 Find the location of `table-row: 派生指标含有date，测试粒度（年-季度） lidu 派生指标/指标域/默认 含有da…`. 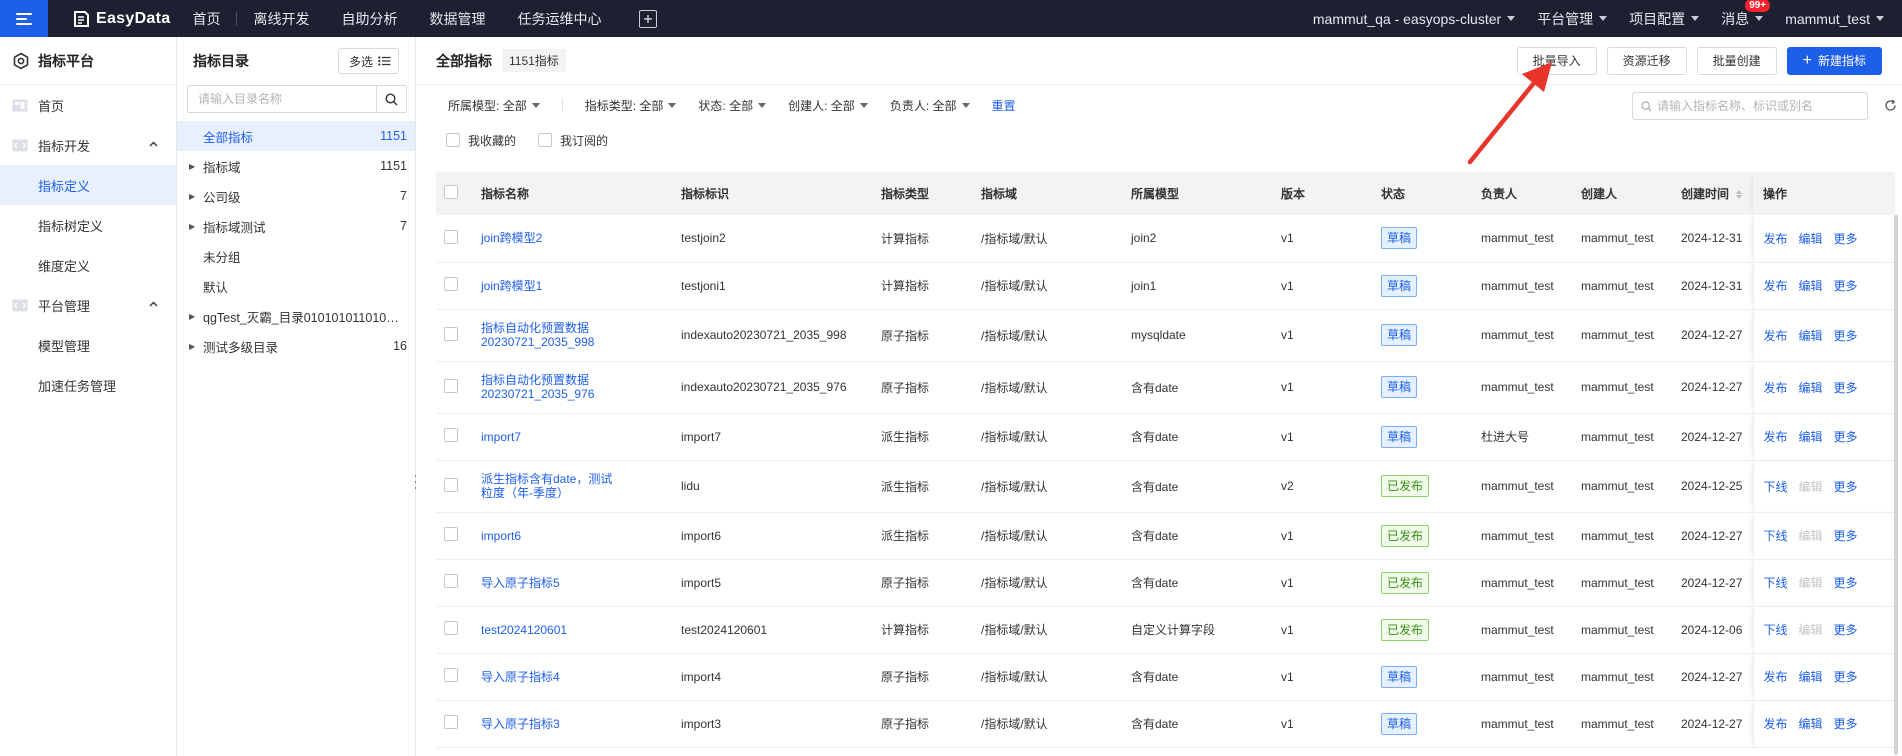

table-row: 派生指标含有date，测试粒度（年-季度） lidu 派生指标/指标域/默认 含有da… is located at coordinates (1165, 486).